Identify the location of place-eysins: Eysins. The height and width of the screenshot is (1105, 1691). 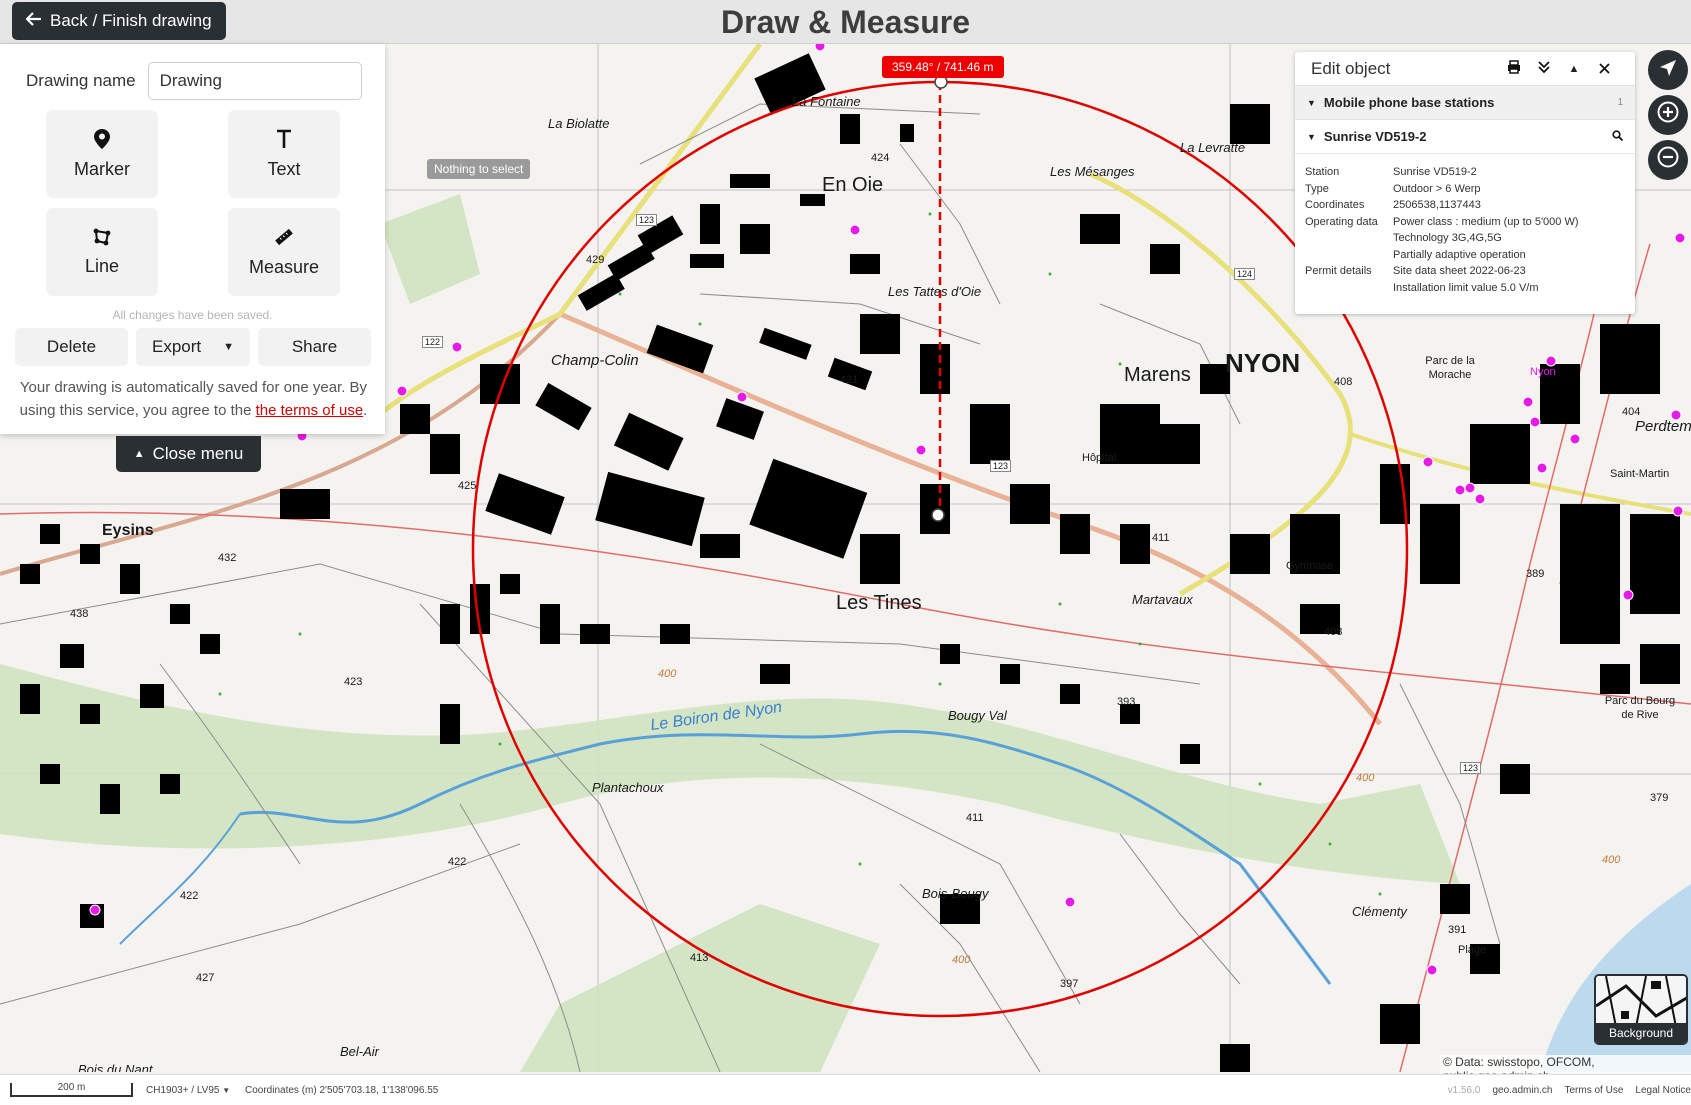
(128, 530).